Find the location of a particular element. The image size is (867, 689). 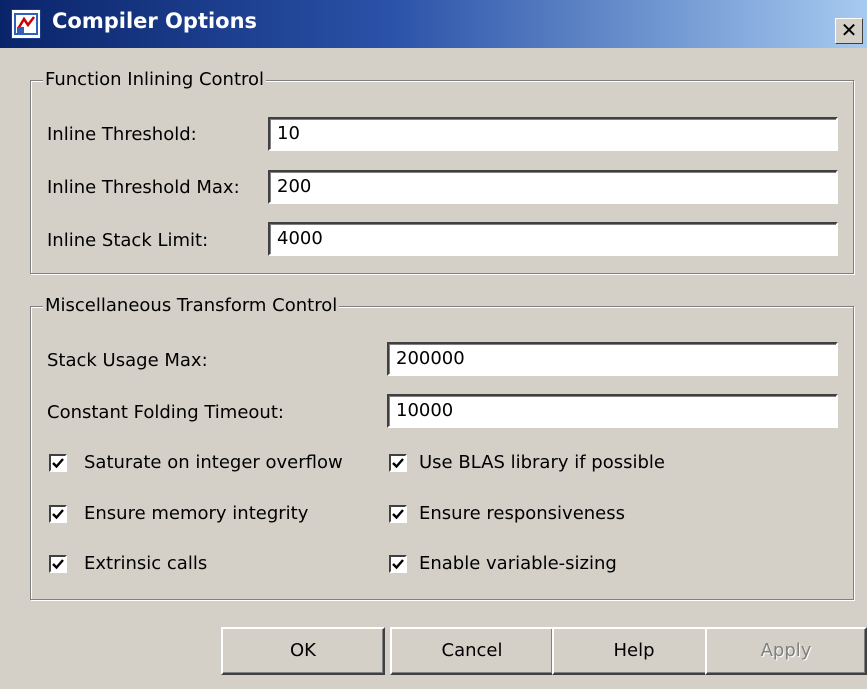

function-inlining-legend: Function Inlining Control is located at coordinates (155, 79).